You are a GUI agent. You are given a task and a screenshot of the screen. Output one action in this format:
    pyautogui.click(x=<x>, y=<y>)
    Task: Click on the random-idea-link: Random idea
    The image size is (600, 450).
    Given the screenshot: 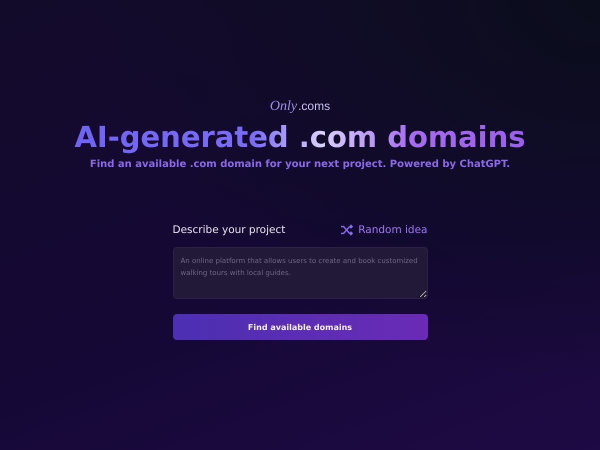 What is the action you would take?
    pyautogui.click(x=384, y=230)
    